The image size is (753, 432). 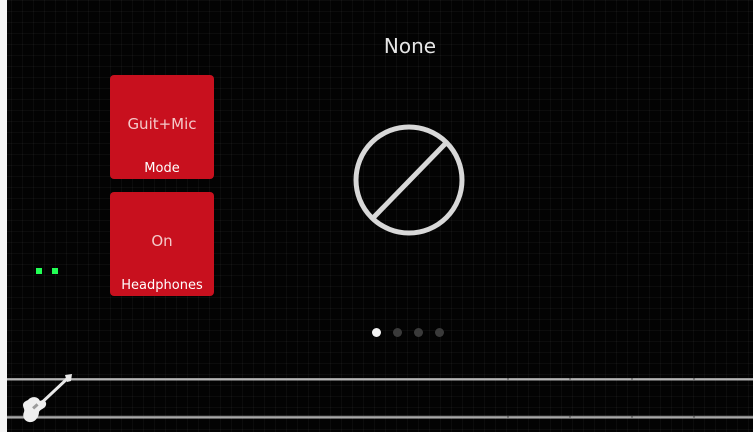 I want to click on headphones-tile: On Headphones, so click(x=162, y=244).